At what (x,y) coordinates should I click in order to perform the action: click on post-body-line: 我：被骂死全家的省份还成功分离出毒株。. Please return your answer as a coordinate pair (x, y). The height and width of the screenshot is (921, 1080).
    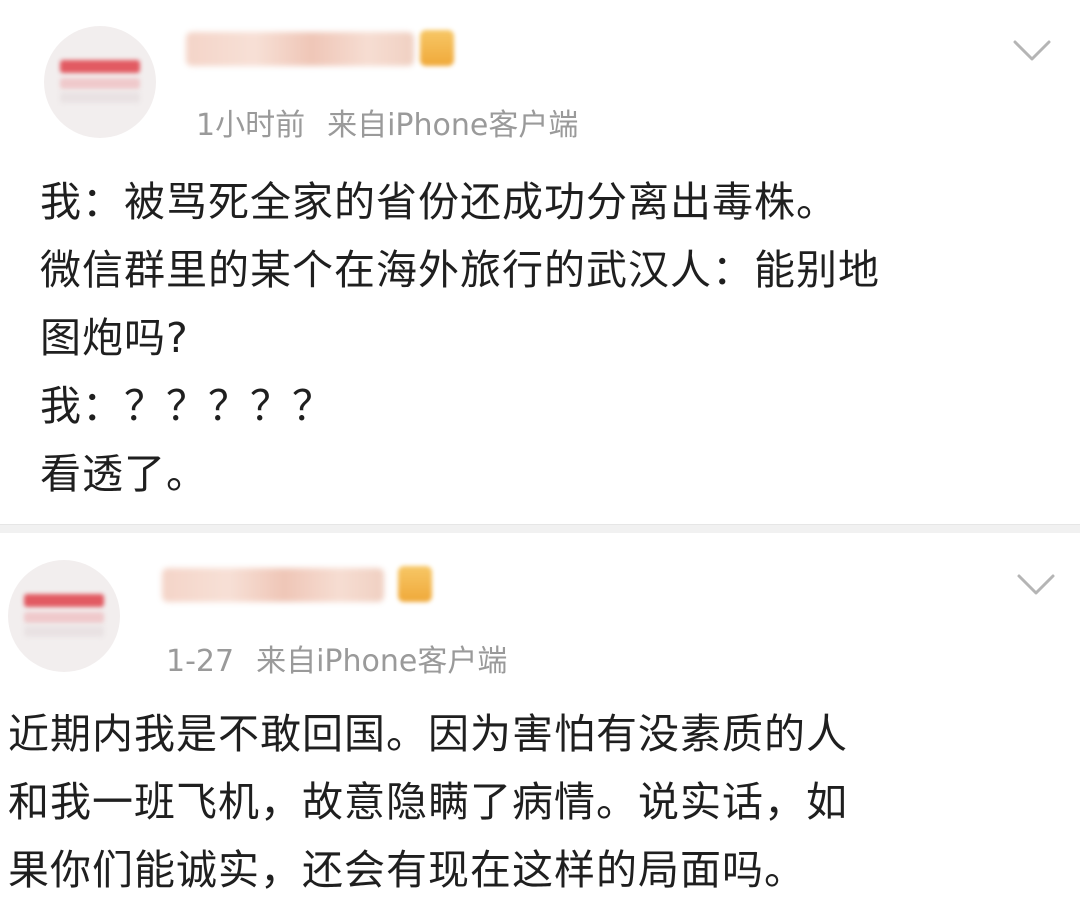
    Looking at the image, I should click on (439, 202).